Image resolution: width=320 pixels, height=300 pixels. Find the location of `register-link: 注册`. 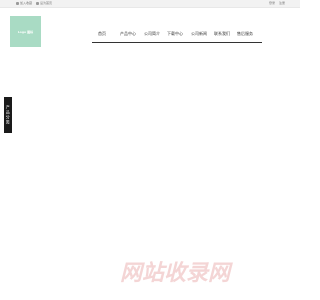

register-link: 注册 is located at coordinates (282, 3).